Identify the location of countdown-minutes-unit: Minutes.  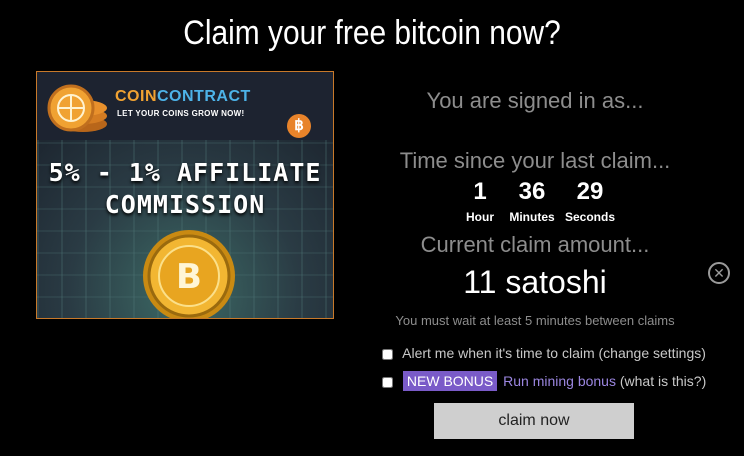
(532, 217).